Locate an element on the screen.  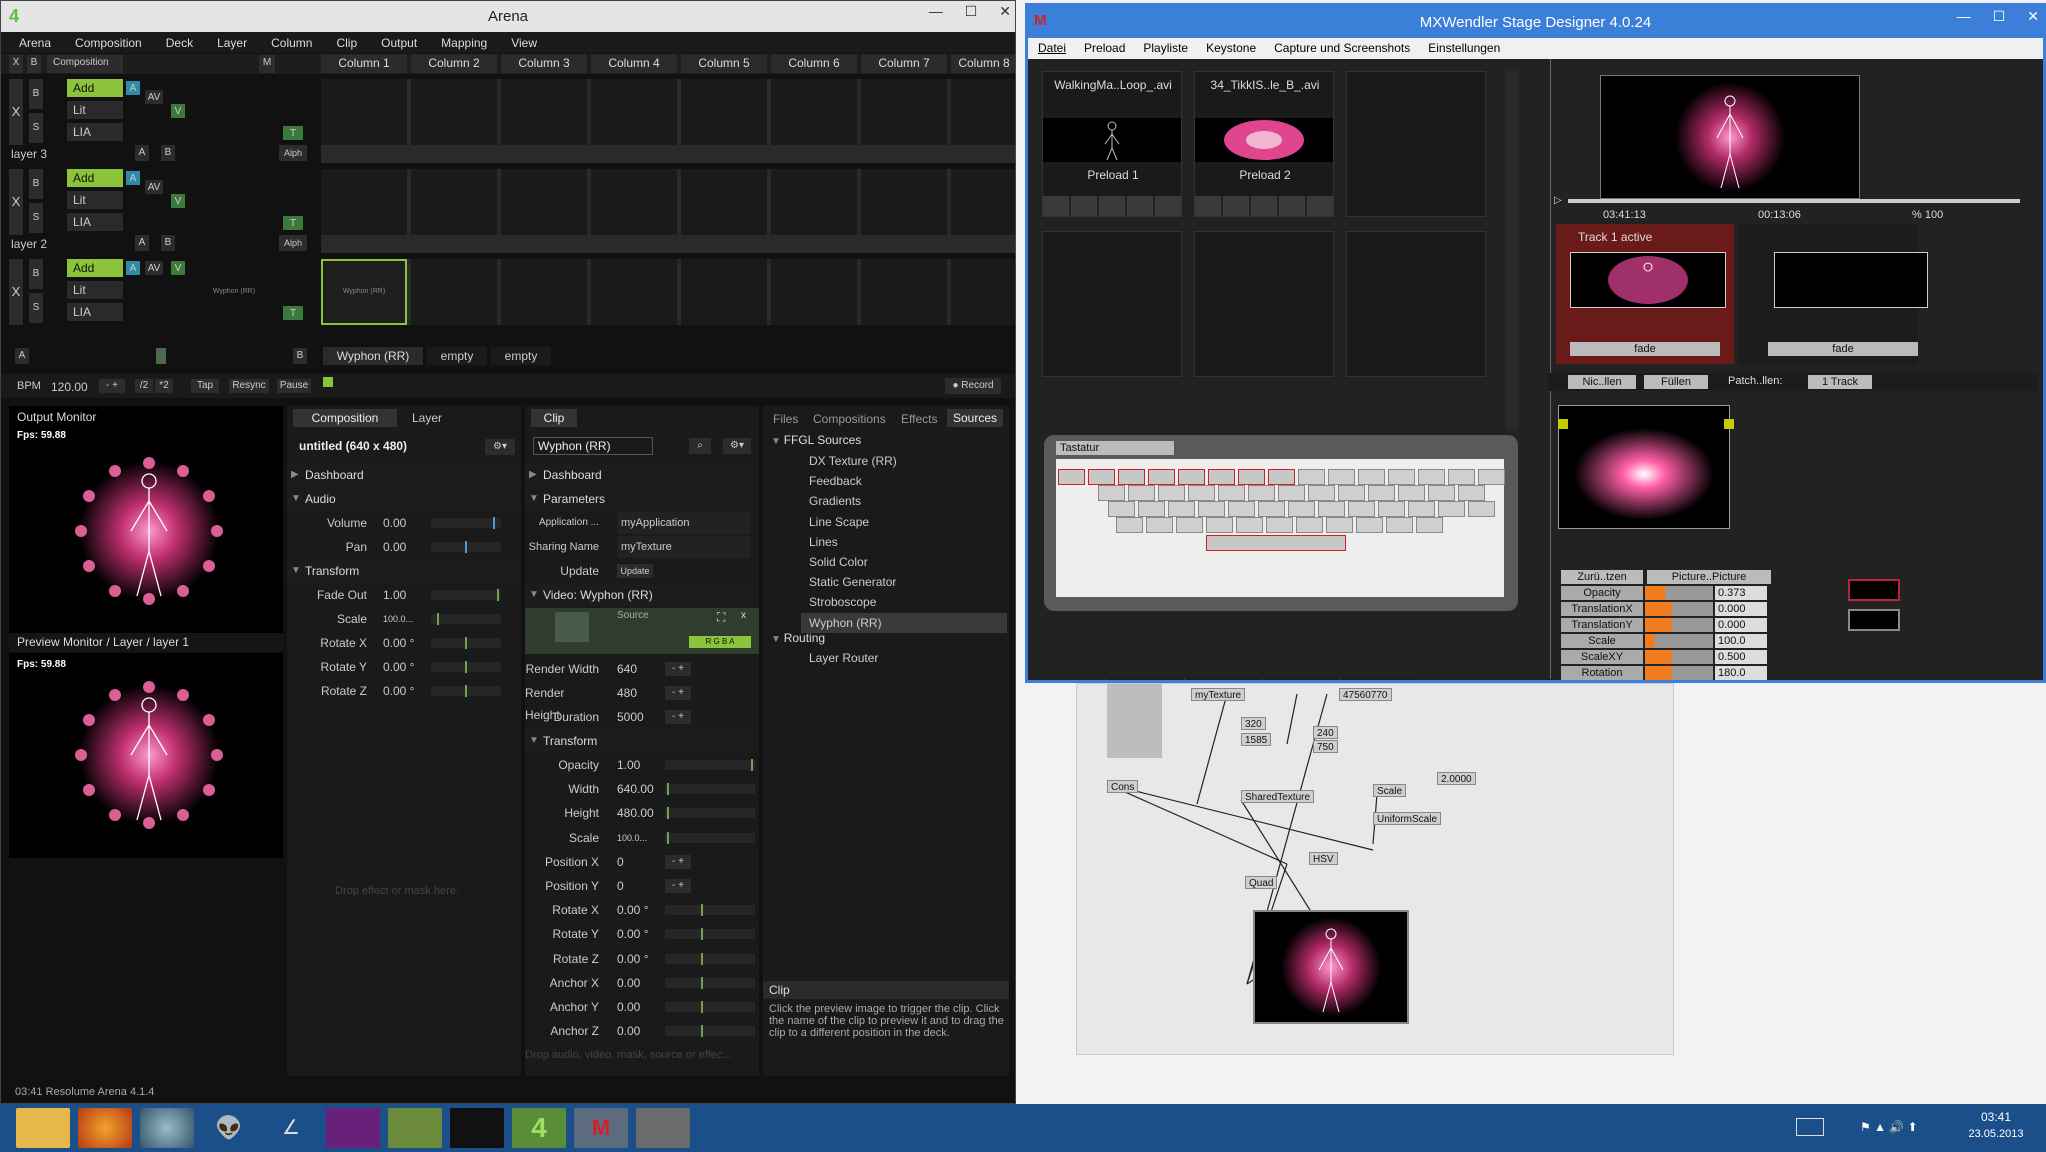
layer-3-av-button: AV is located at coordinates (154, 97).